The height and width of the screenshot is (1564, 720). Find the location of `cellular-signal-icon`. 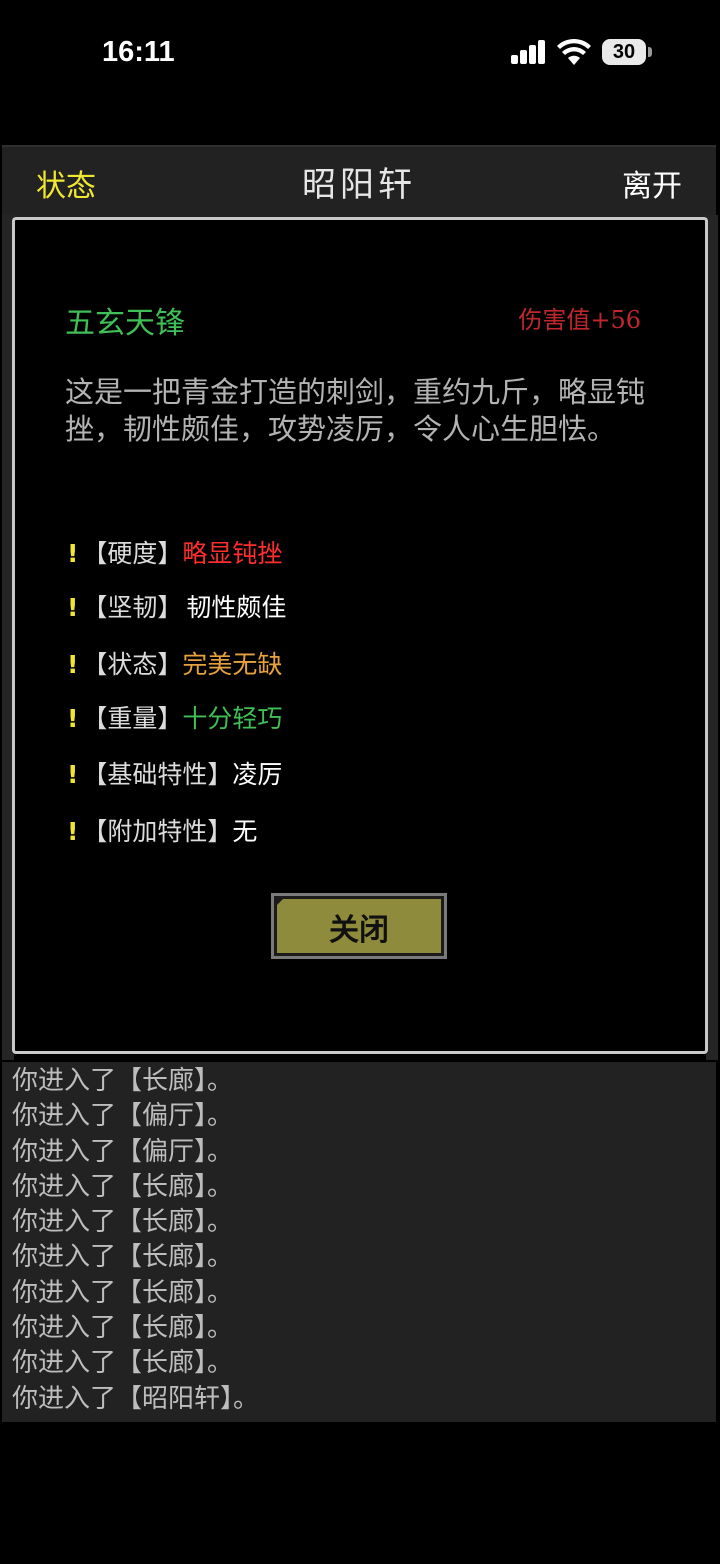

cellular-signal-icon is located at coordinates (529, 52).